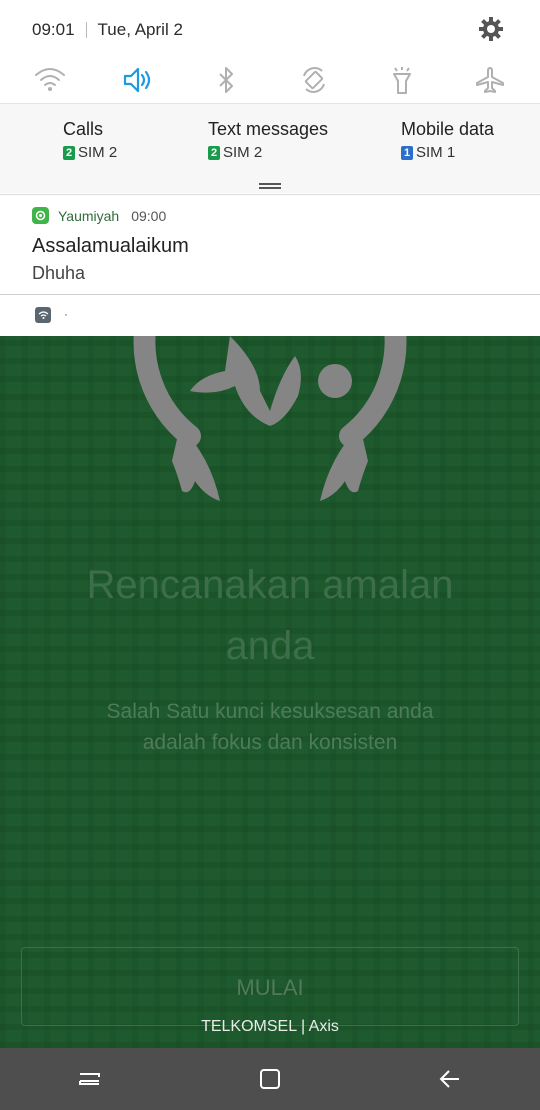 The height and width of the screenshot is (1110, 540). What do you see at coordinates (270, 711) in the screenshot?
I see `intro-subtitle-line1: Salah Satu kunci kesuksesan anda` at bounding box center [270, 711].